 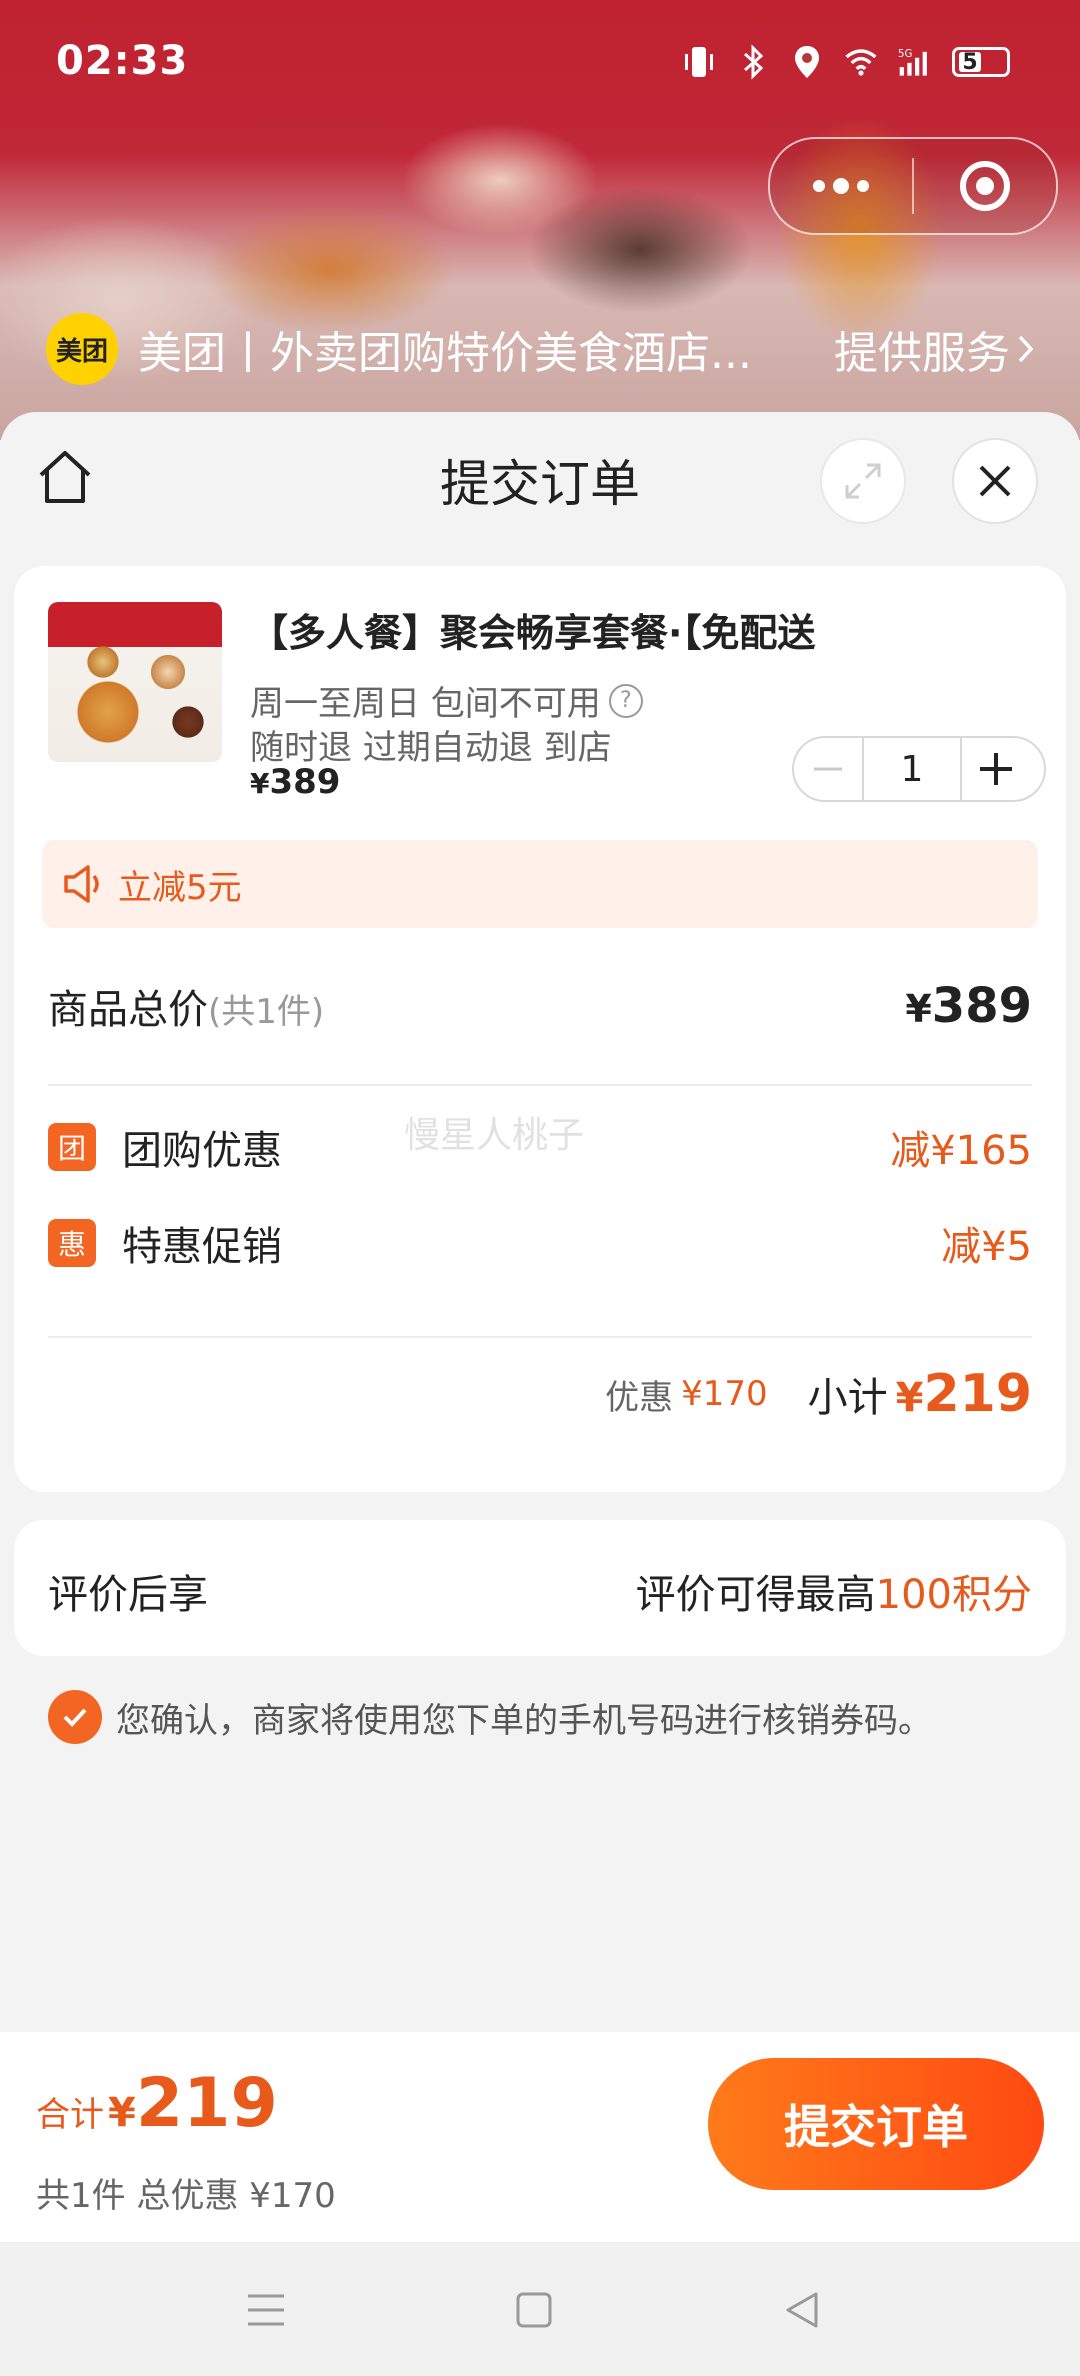 I want to click on wifi-icon, so click(x=861, y=62).